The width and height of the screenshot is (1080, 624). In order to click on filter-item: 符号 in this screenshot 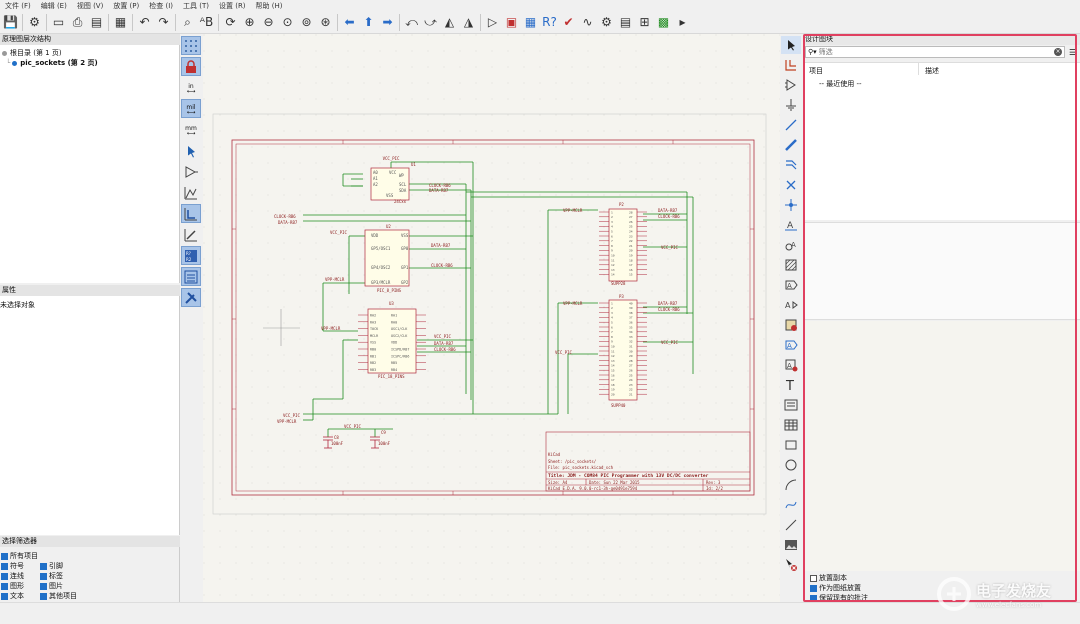, I will do `click(12, 566)`.